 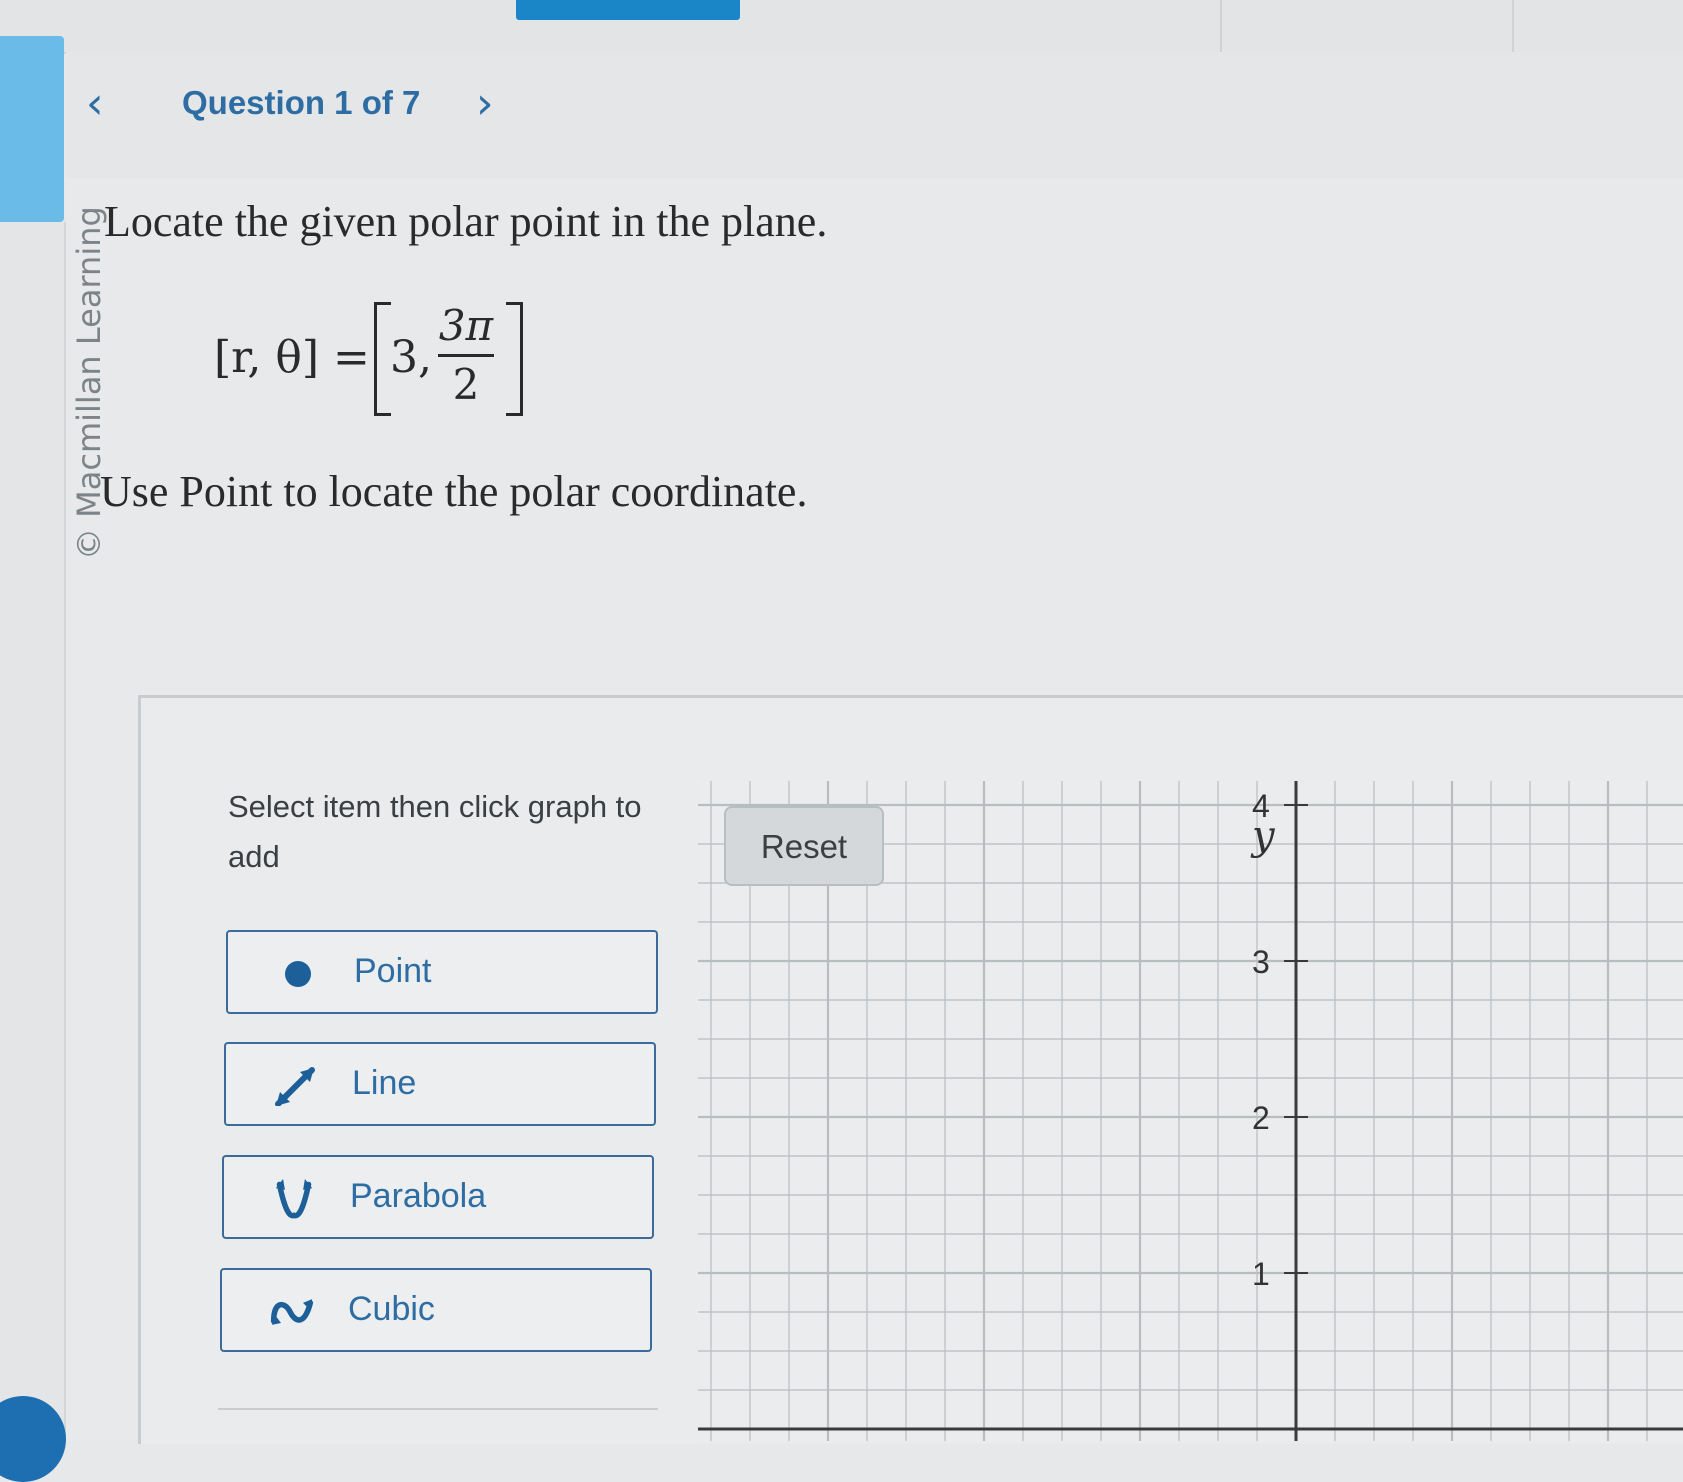 What do you see at coordinates (32, 129) in the screenshot?
I see `sidebar-toggle` at bounding box center [32, 129].